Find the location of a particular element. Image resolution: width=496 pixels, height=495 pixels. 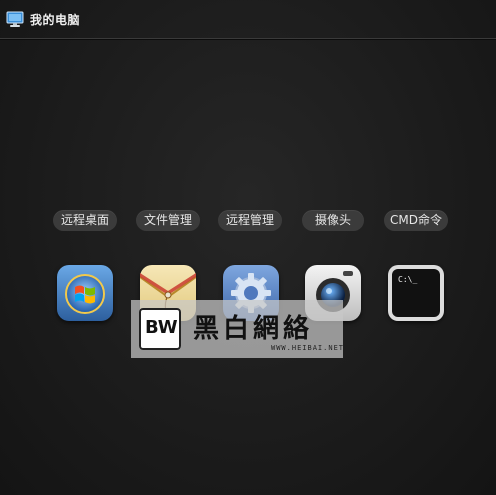

remote-desktop-app is located at coordinates (85, 293).